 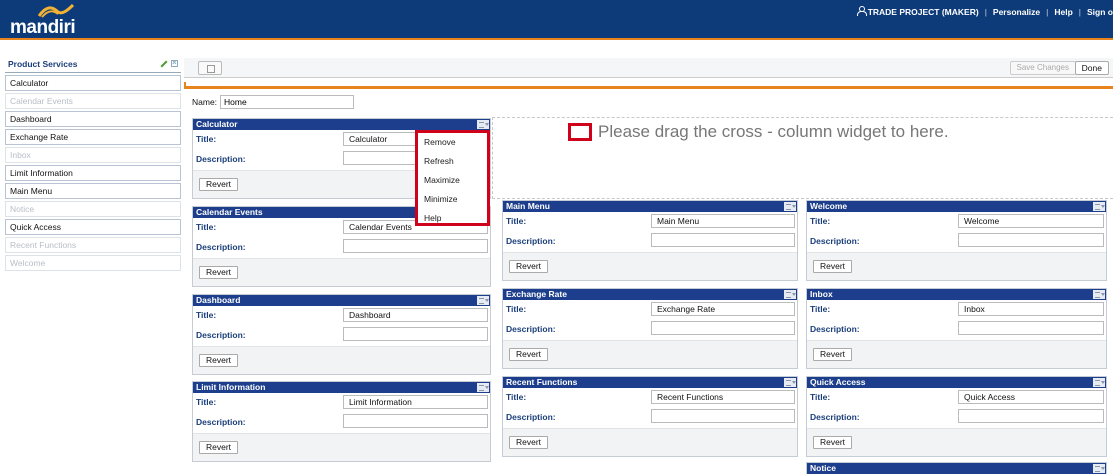 What do you see at coordinates (50, 21) in the screenshot?
I see `mandiri-logo: mandiri` at bounding box center [50, 21].